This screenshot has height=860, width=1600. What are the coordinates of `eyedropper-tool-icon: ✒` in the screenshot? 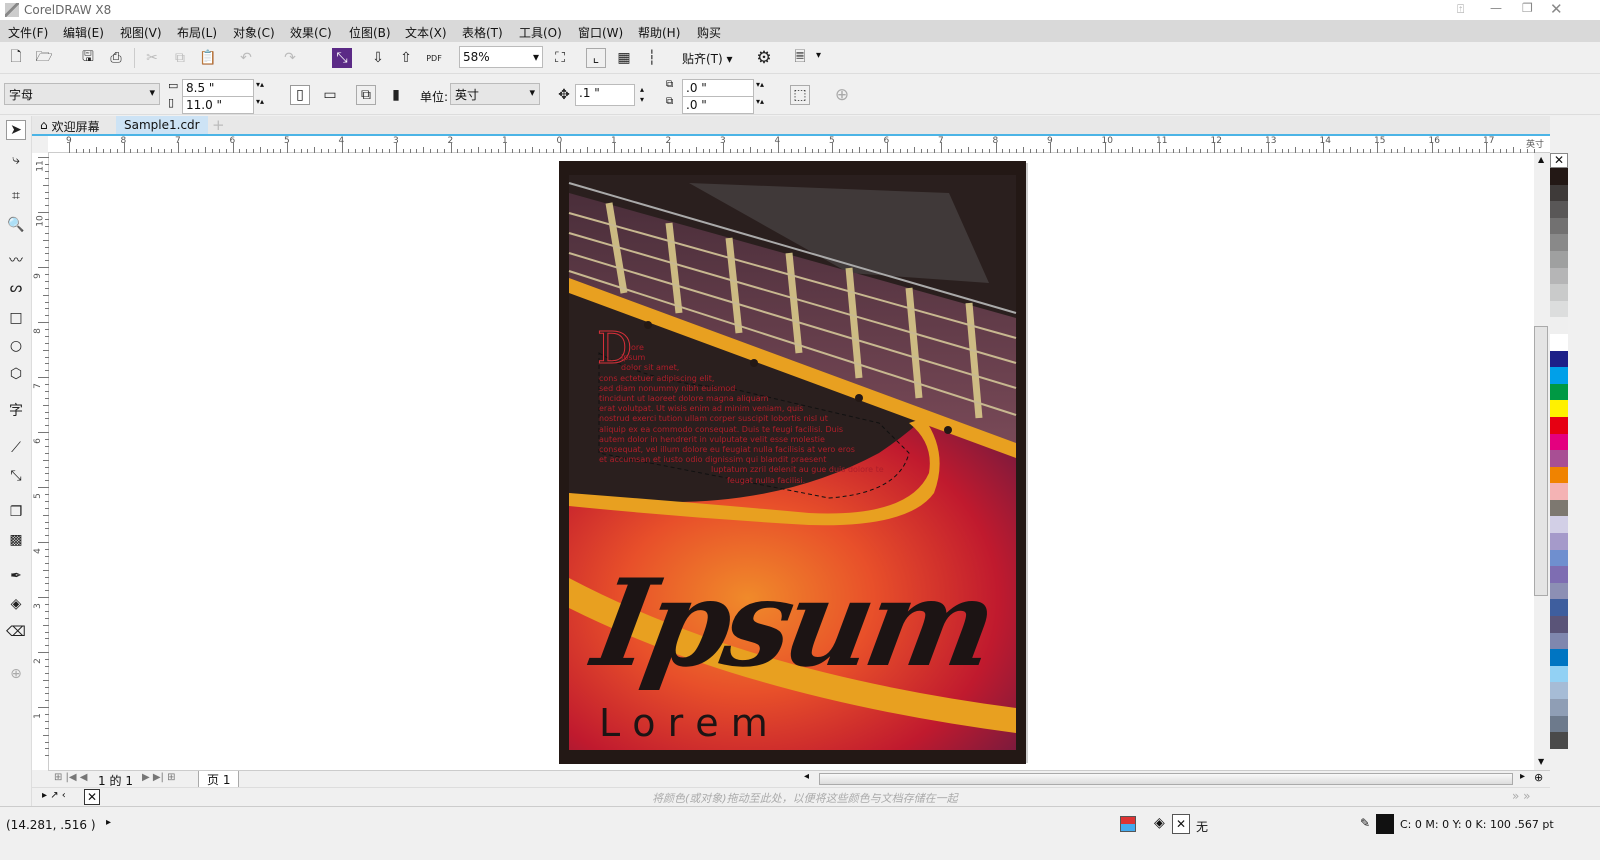 It's located at (16, 576).